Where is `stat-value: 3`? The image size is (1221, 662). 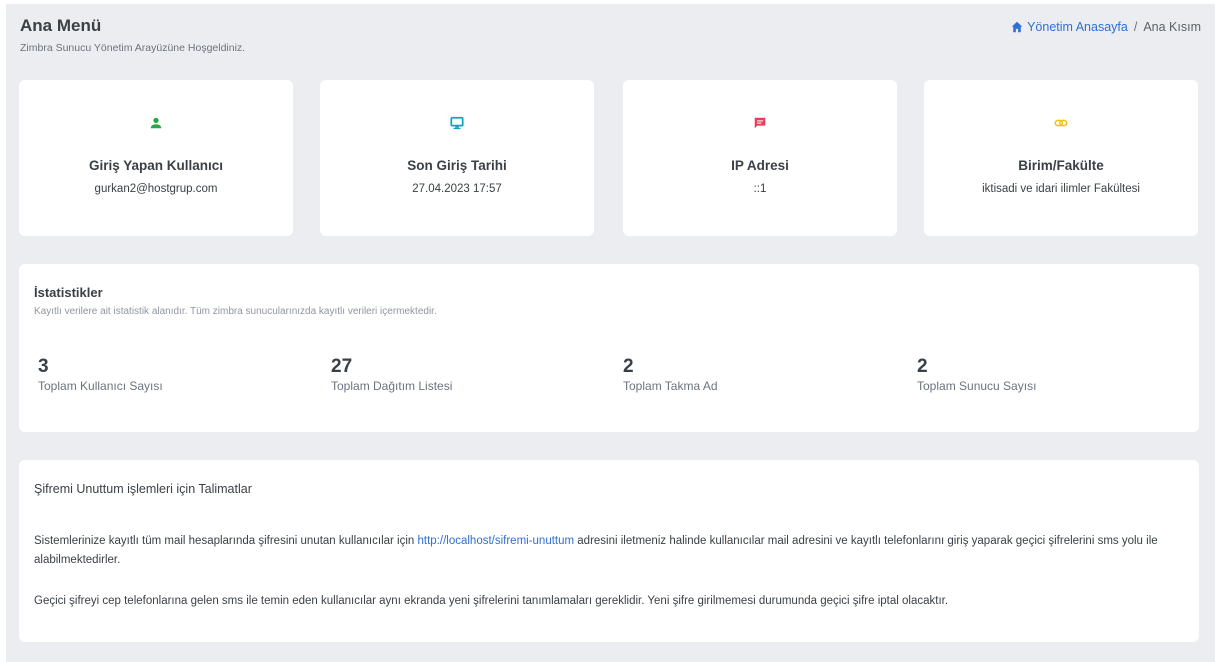
stat-value: 3 is located at coordinates (43, 366).